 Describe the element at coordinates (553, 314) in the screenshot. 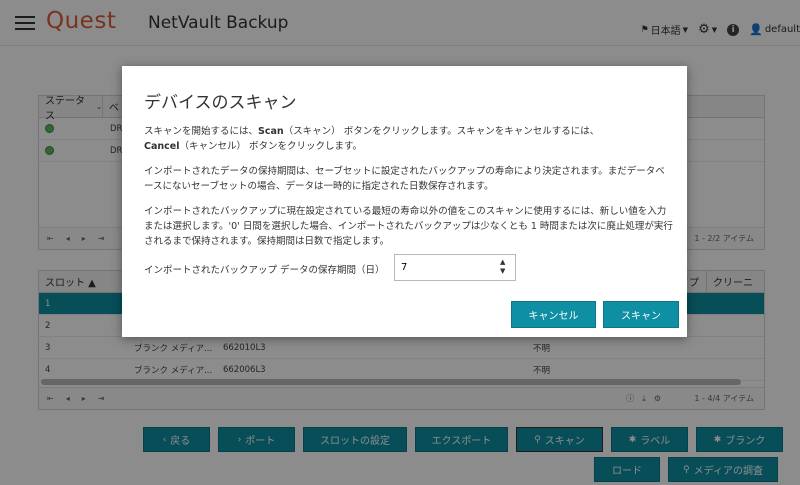

I see `cancel-button: キャンセル` at that location.